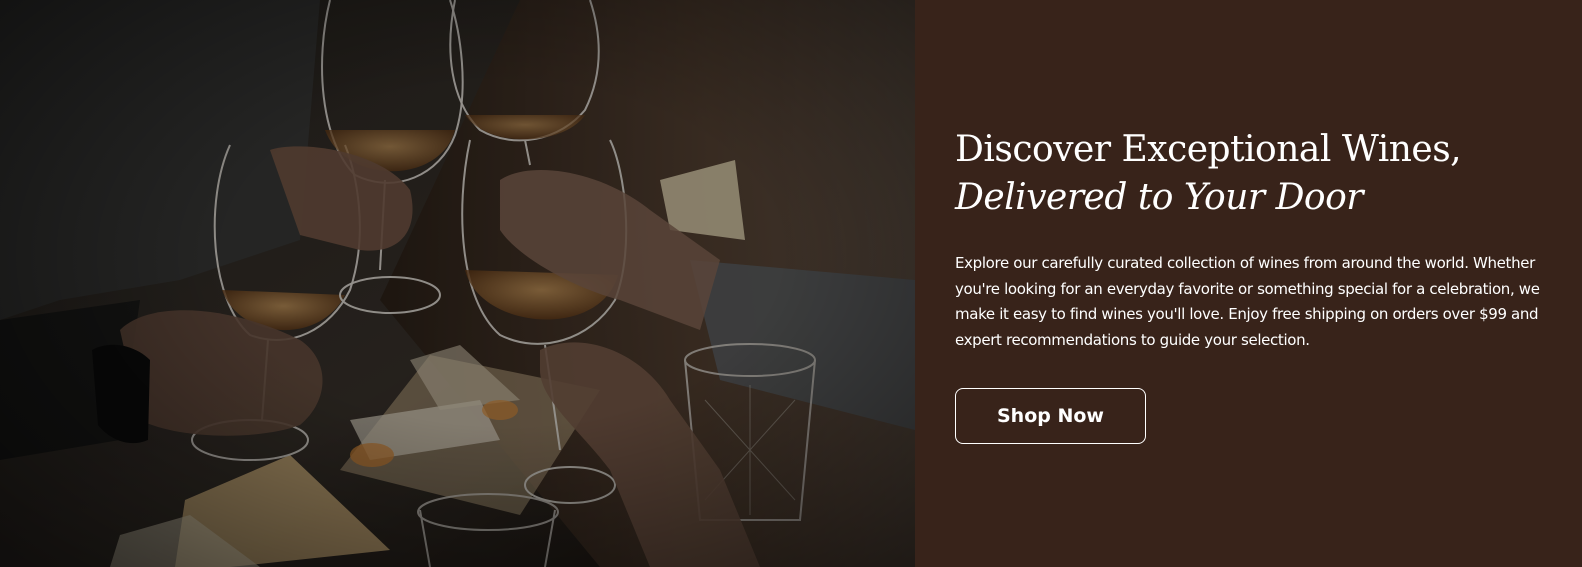  Describe the element at coordinates (1159, 197) in the screenshot. I see `headline-line-2: Delivered to Your Door` at that location.